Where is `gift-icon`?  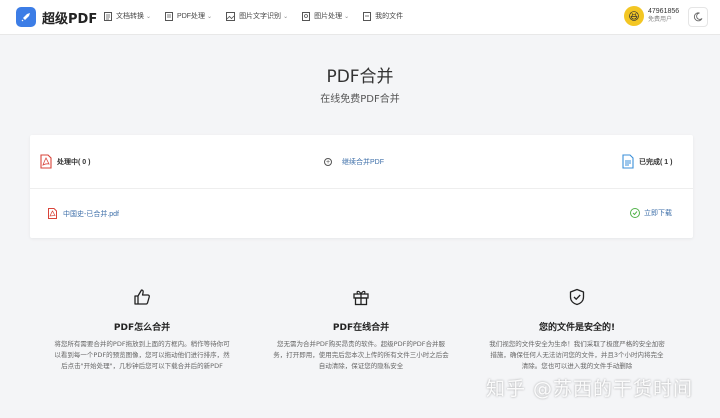
gift-icon is located at coordinates (361, 298).